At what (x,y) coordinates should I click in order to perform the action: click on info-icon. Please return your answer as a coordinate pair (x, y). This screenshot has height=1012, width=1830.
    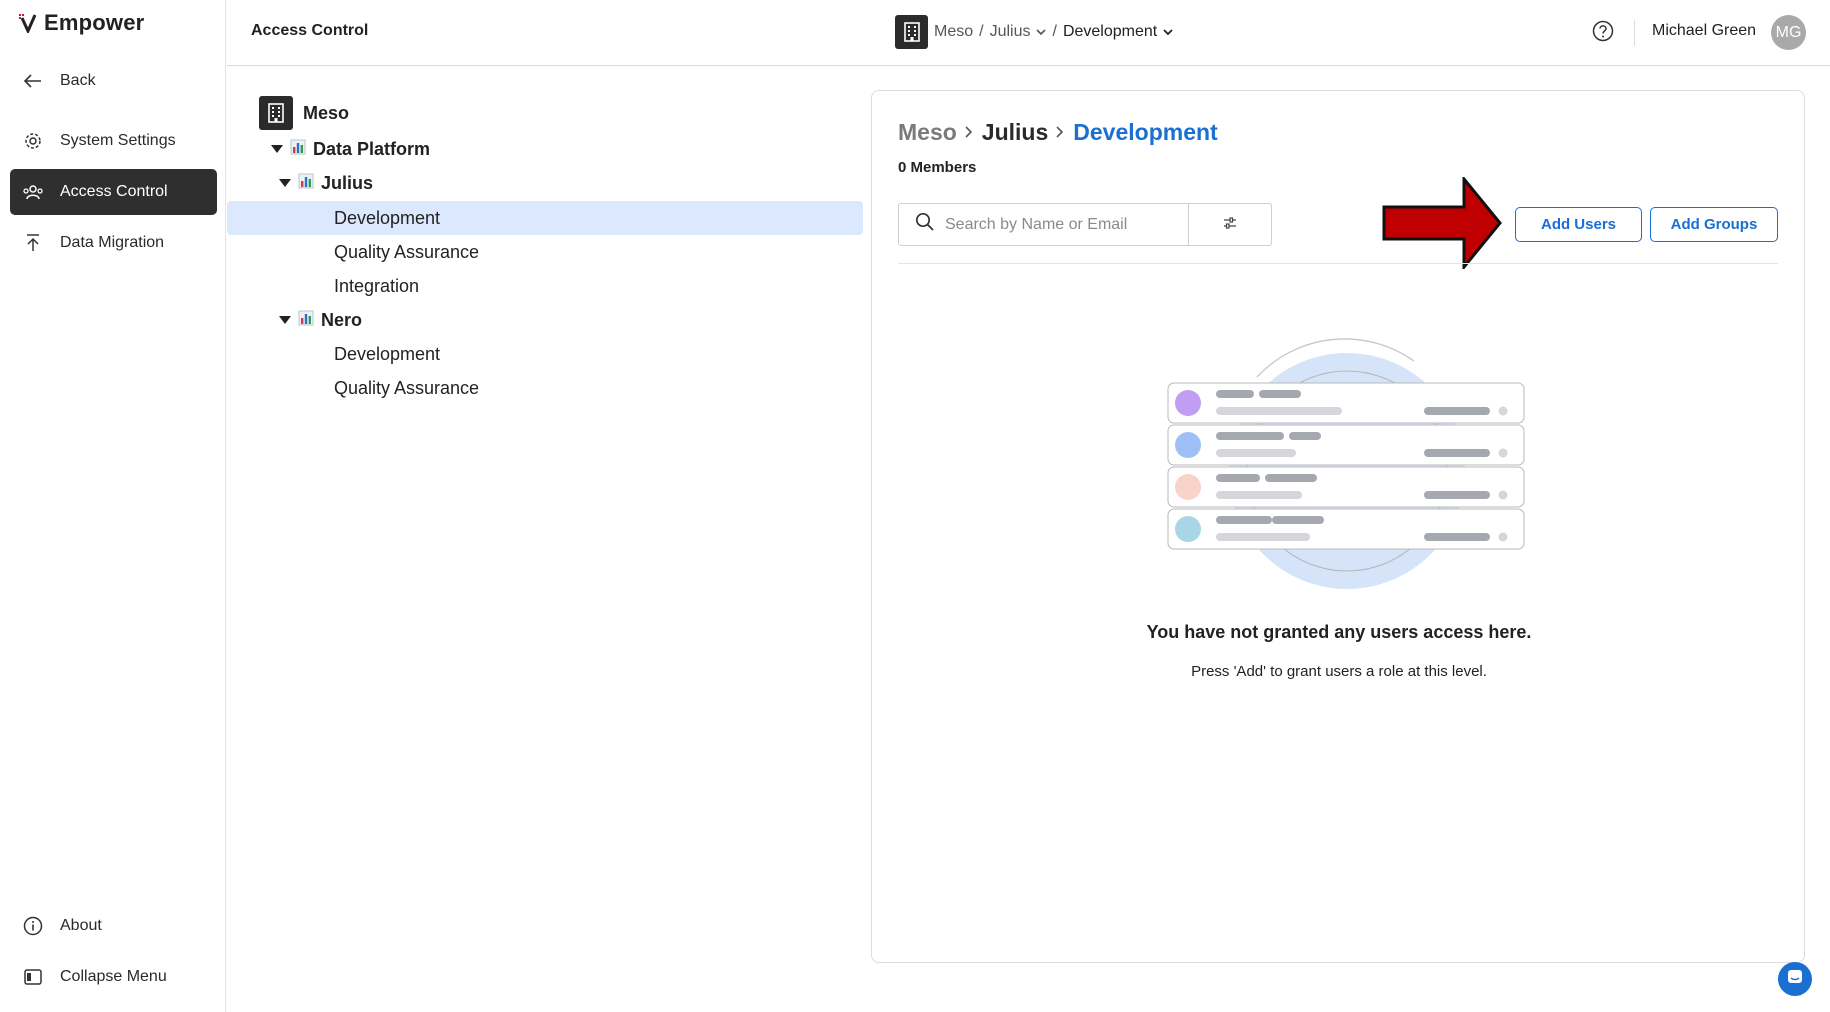
    Looking at the image, I should click on (33, 926).